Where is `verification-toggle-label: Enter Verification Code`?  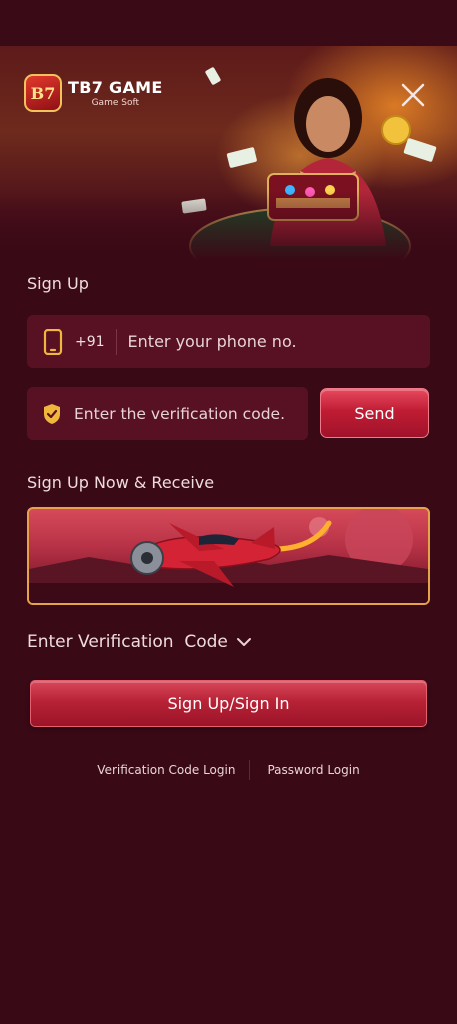 verification-toggle-label: Enter Verification Code is located at coordinates (127, 642).